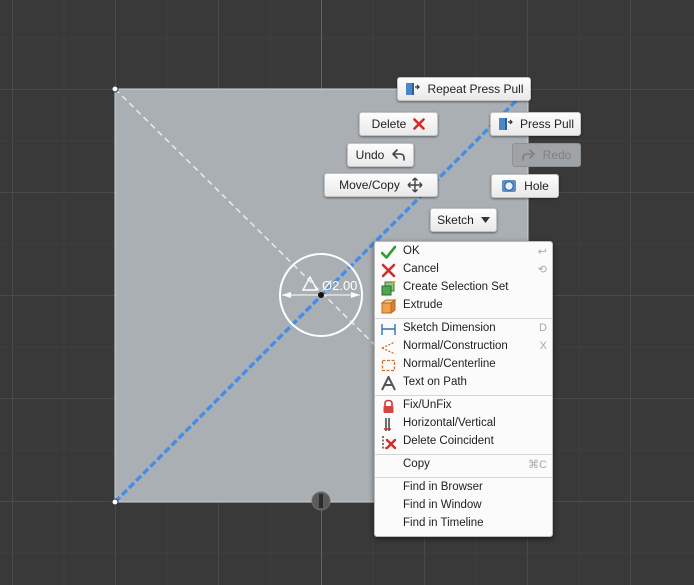 The height and width of the screenshot is (585, 694). I want to click on menu-item-fix-unfix: Fix/UnFix, so click(463, 406).